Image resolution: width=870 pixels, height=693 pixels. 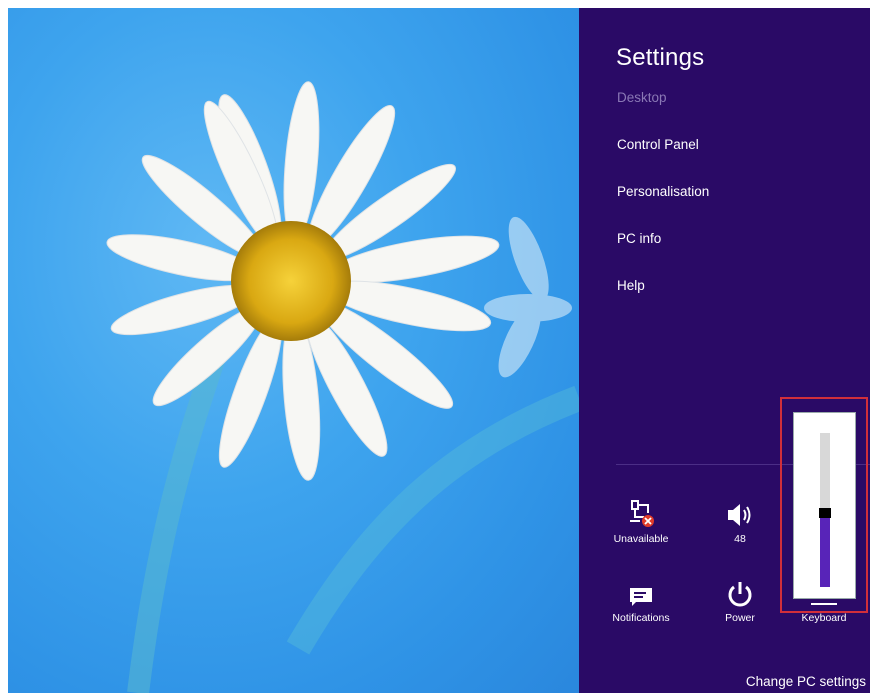 What do you see at coordinates (641, 618) in the screenshot?
I see `notifications-tile-label: Notifications` at bounding box center [641, 618].